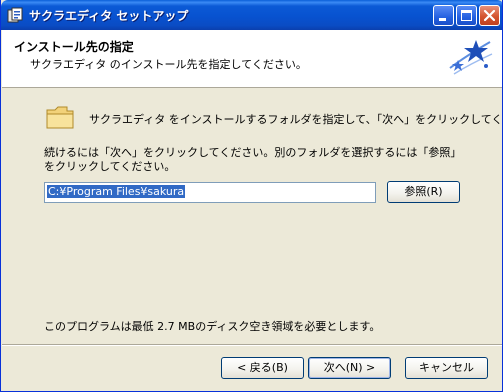  I want to click on install-path-value: C:¥Program Files¥sakura, so click(116, 191).